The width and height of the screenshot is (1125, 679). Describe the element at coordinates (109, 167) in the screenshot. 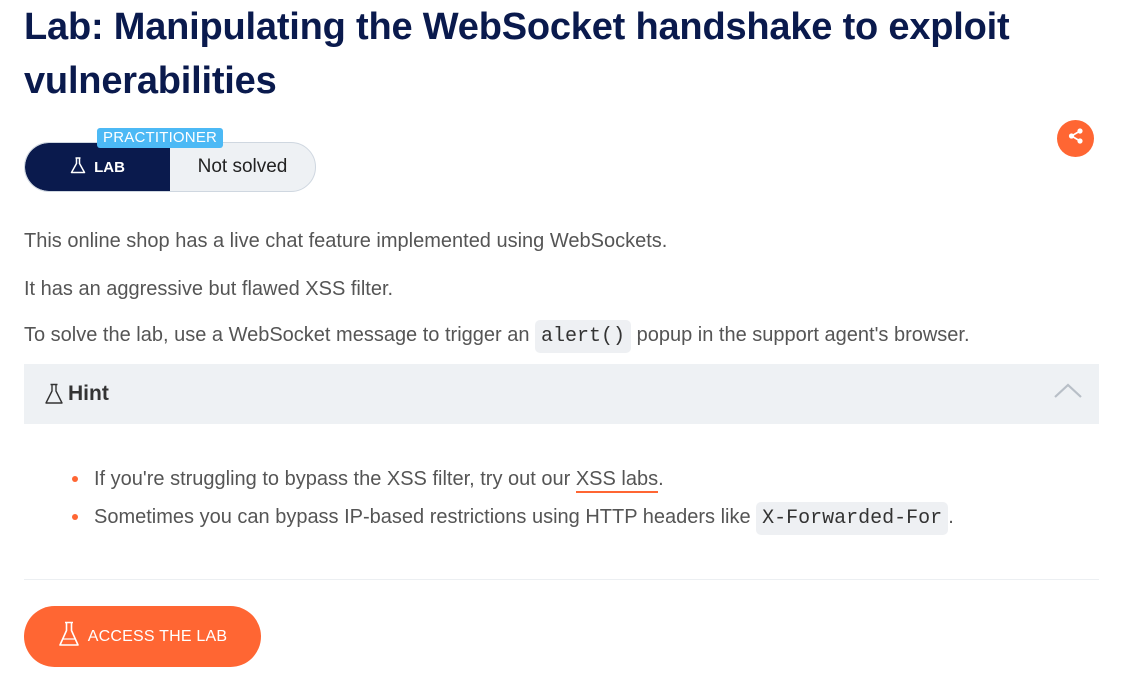

I see `badge-lab-label: LAB` at that location.